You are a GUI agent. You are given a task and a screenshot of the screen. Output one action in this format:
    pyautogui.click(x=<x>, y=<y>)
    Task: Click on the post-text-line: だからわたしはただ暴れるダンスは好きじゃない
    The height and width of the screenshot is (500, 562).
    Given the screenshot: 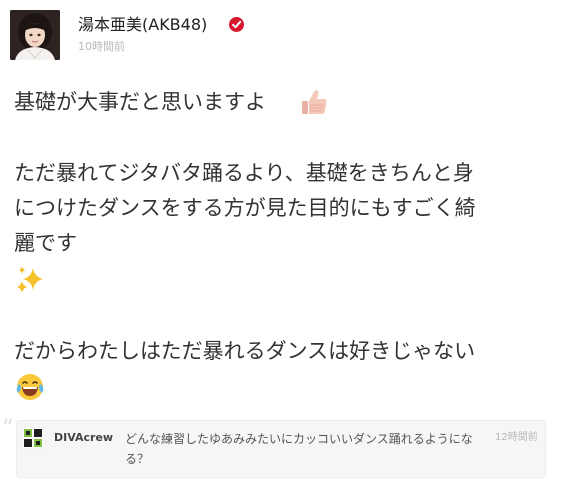 What is the action you would take?
    pyautogui.click(x=245, y=351)
    